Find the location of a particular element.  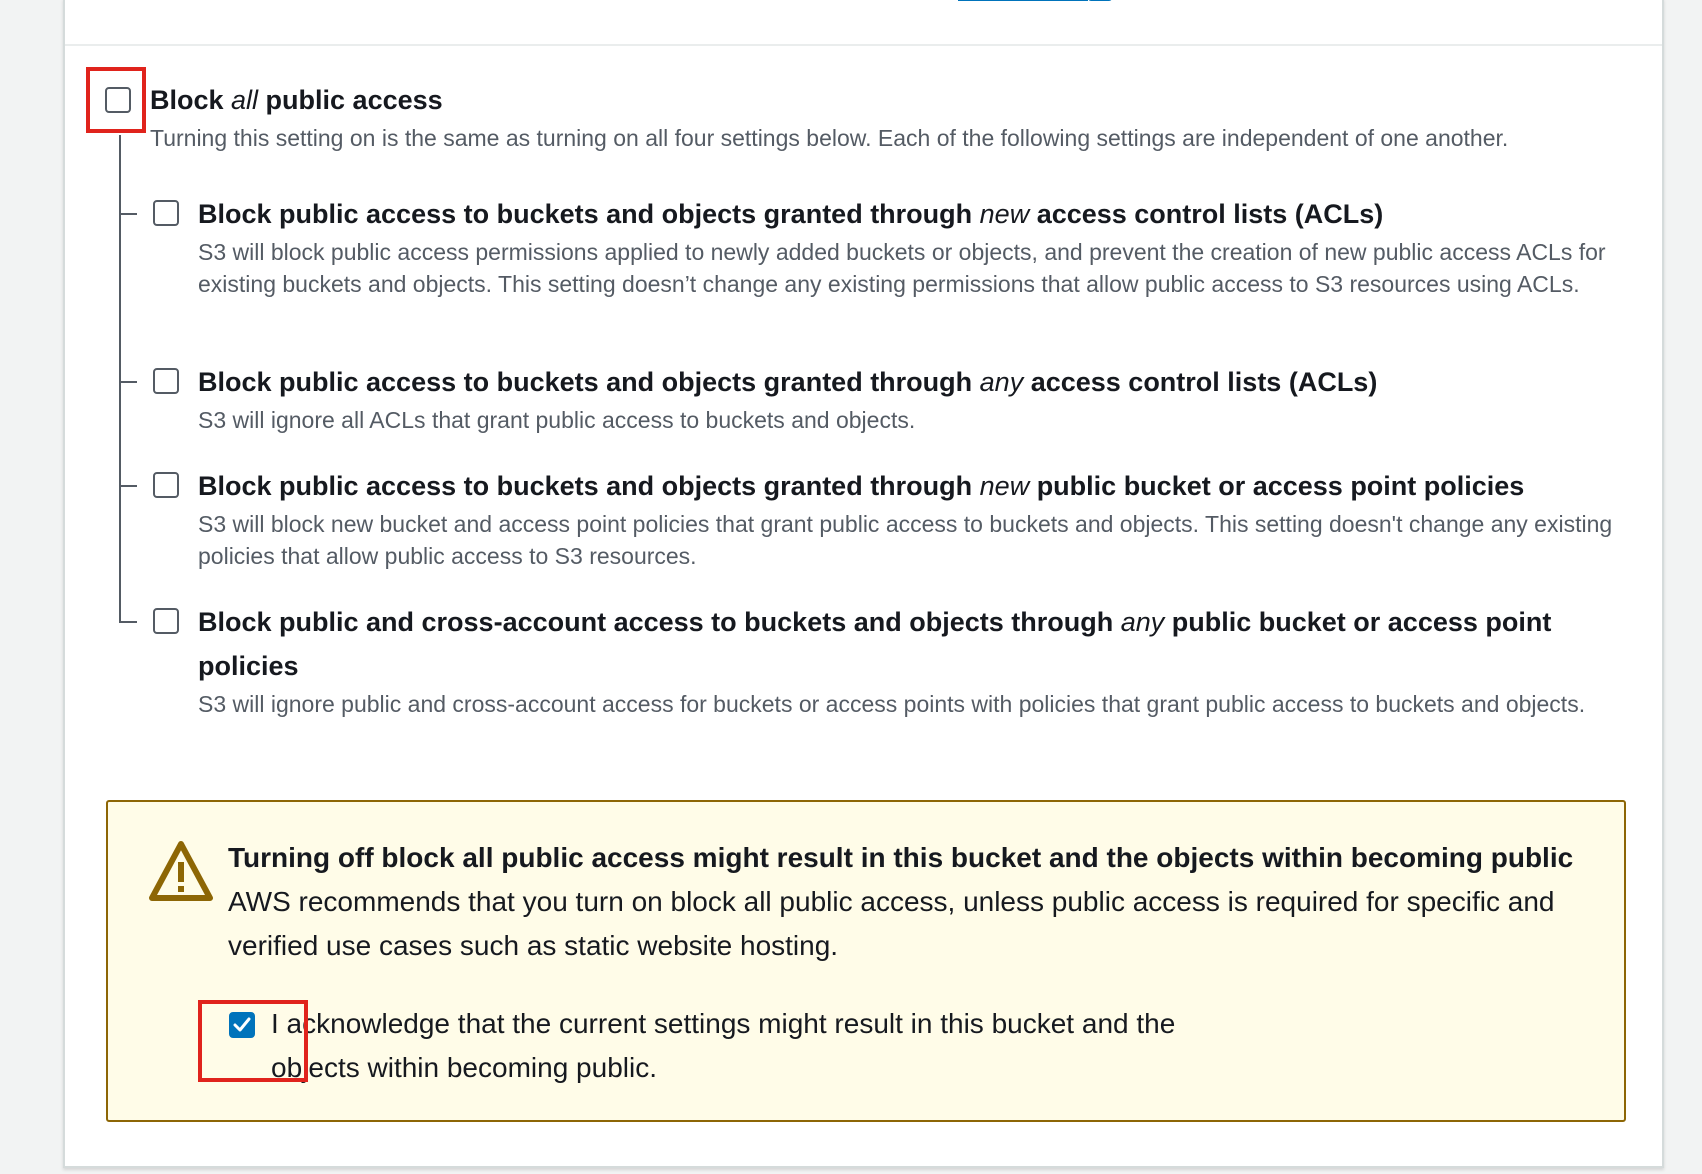

acknowledge-checkbox is located at coordinates (242, 1025).